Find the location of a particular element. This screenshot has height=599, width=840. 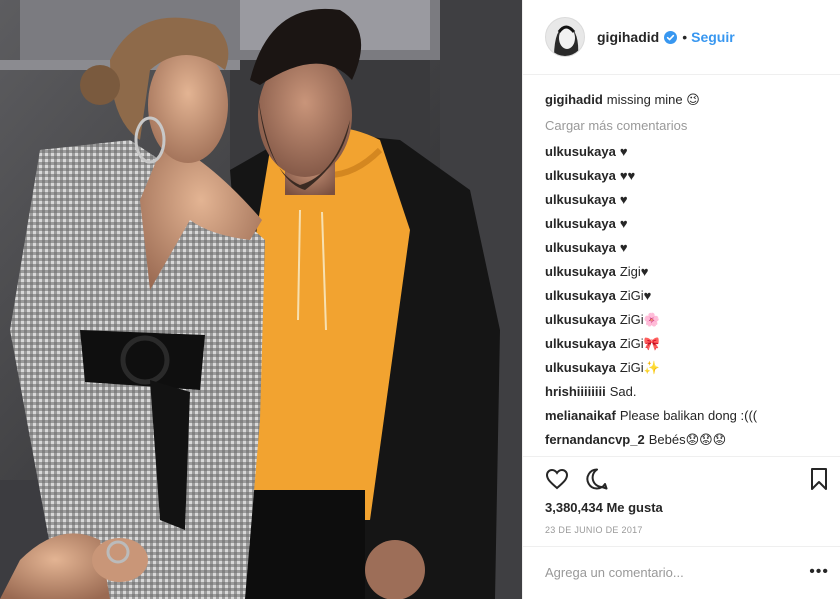

caption-text: missing mine 😉 is located at coordinates (653, 99).